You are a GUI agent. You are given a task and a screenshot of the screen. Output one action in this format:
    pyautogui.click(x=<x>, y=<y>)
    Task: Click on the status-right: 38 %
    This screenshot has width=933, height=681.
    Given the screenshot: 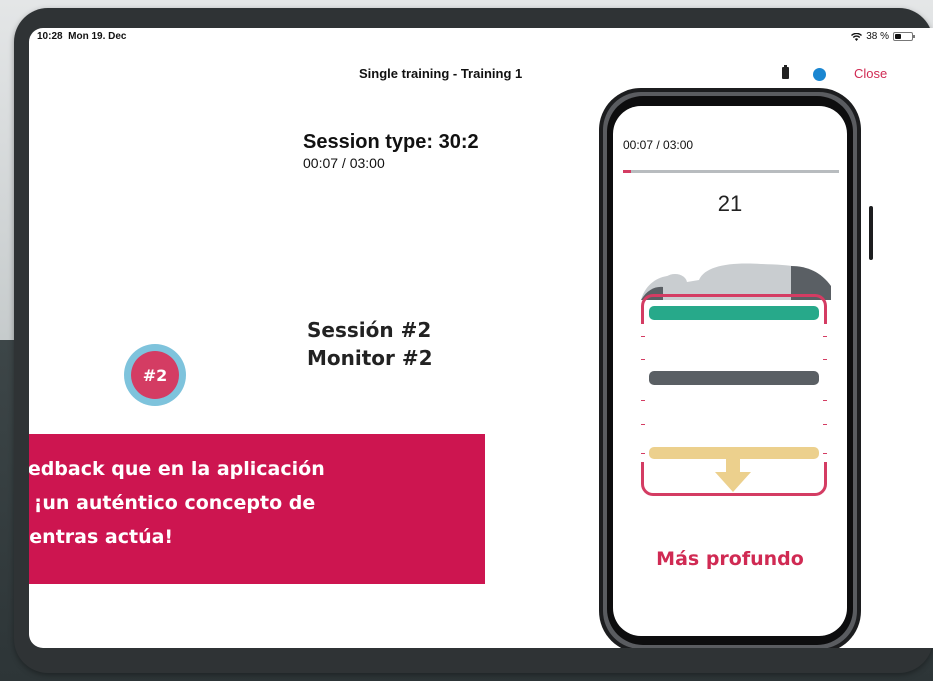 What is the action you would take?
    pyautogui.click(x=883, y=36)
    